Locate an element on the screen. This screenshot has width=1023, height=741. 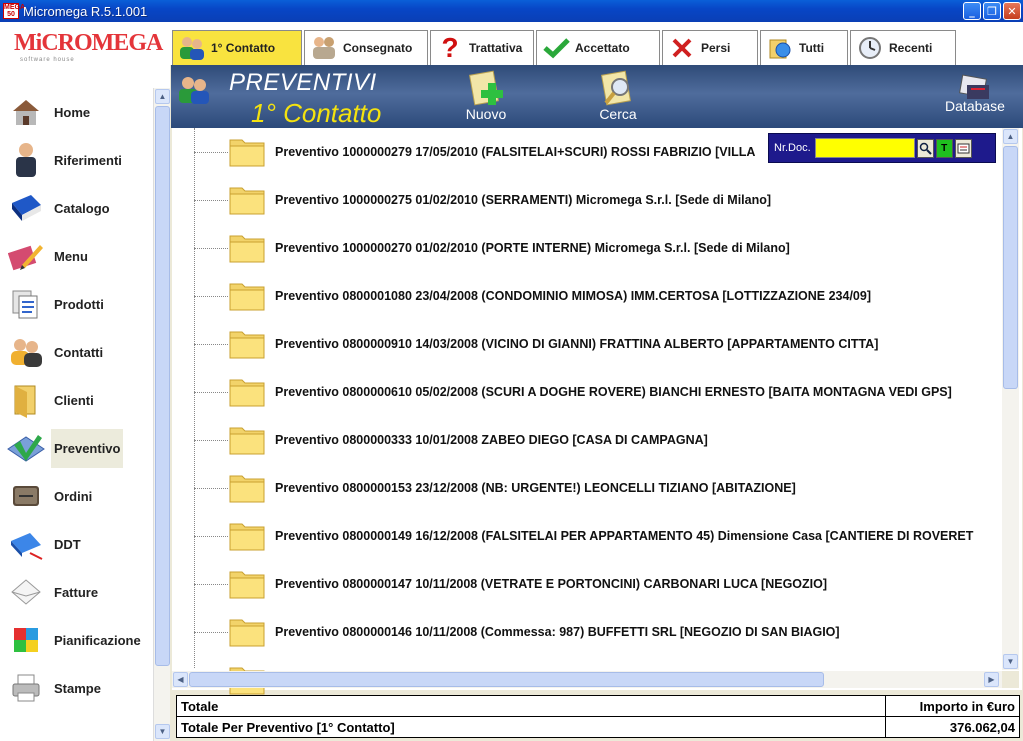
ddt-icon is located at coordinates (26, 544).